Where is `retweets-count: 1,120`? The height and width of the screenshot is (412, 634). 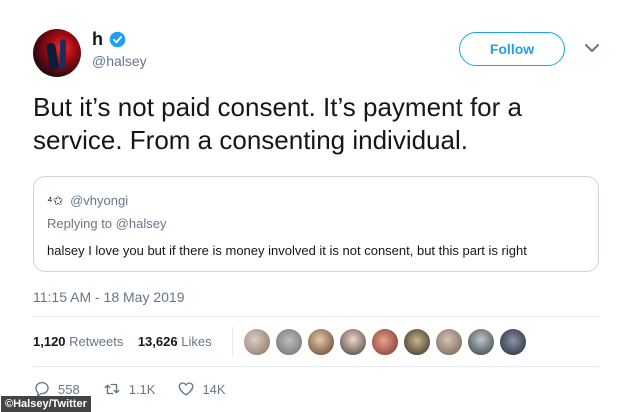 retweets-count: 1,120 is located at coordinates (49, 341).